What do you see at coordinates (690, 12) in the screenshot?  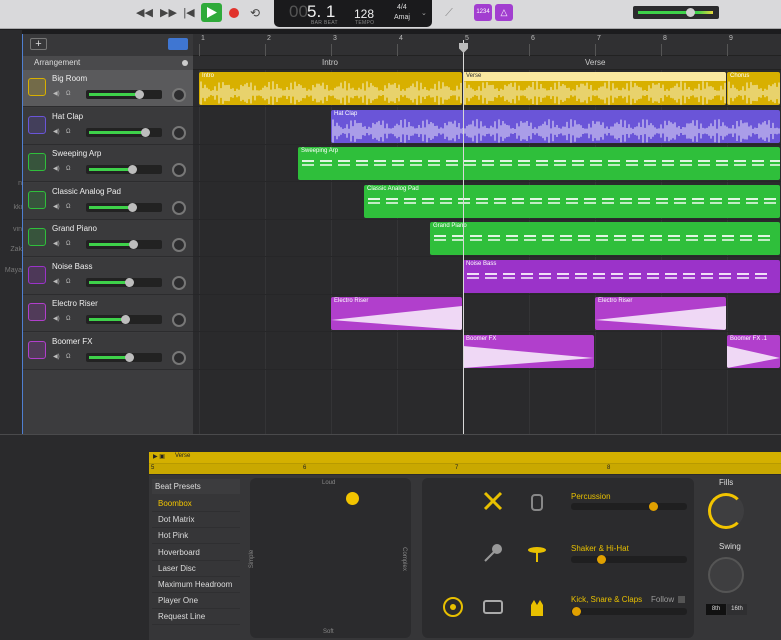 I see `master-volume-knob` at bounding box center [690, 12].